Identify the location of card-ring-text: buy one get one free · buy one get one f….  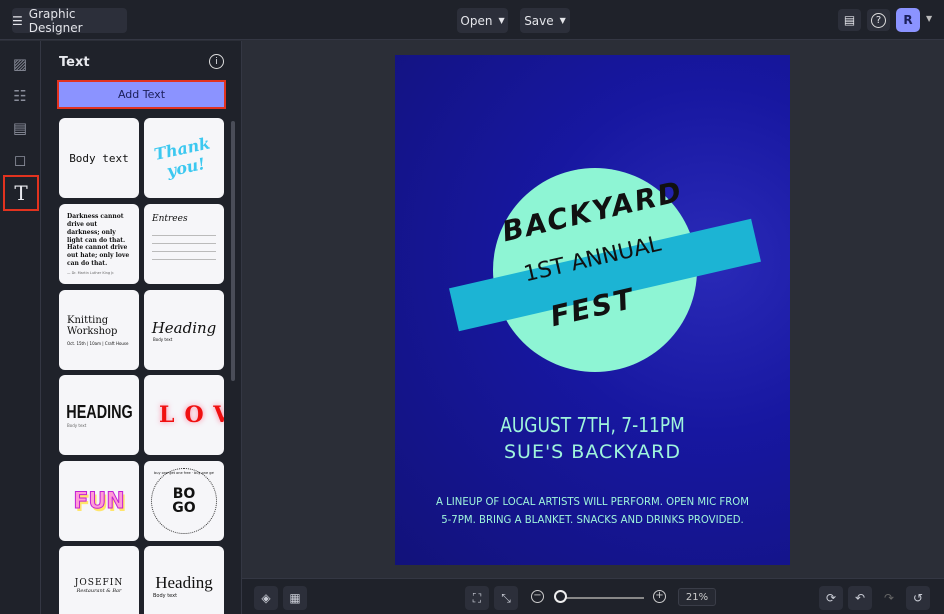
(184, 473).